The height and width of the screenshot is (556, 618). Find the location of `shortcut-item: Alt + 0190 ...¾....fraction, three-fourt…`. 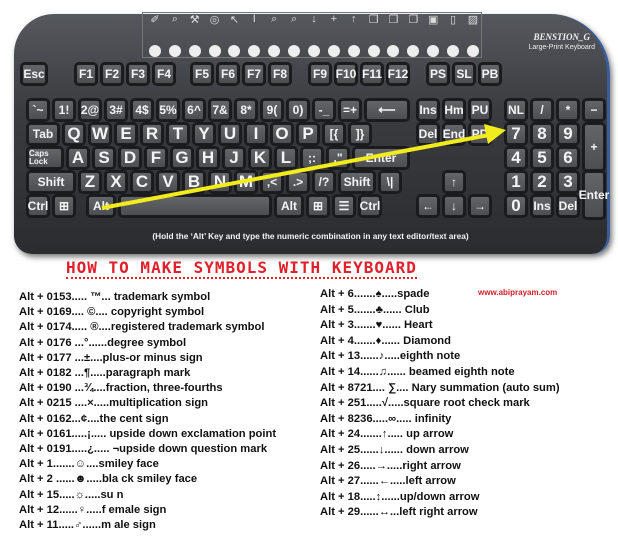

shortcut-item: Alt + 0190 ...¾....fraction, three-fourt… is located at coordinates (121, 388).